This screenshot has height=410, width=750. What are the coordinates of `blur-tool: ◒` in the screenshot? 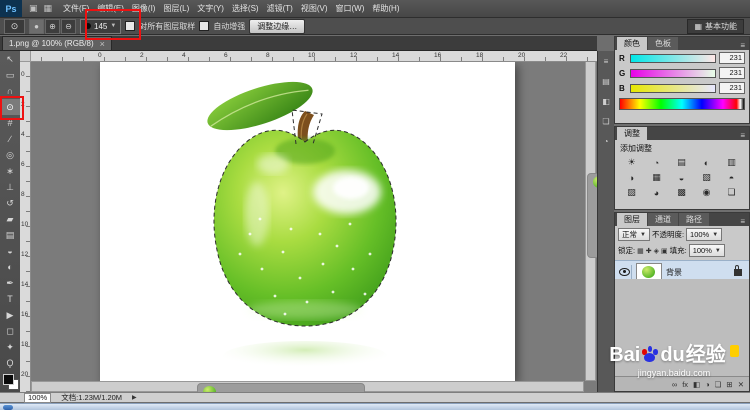 It's located at (10, 251).